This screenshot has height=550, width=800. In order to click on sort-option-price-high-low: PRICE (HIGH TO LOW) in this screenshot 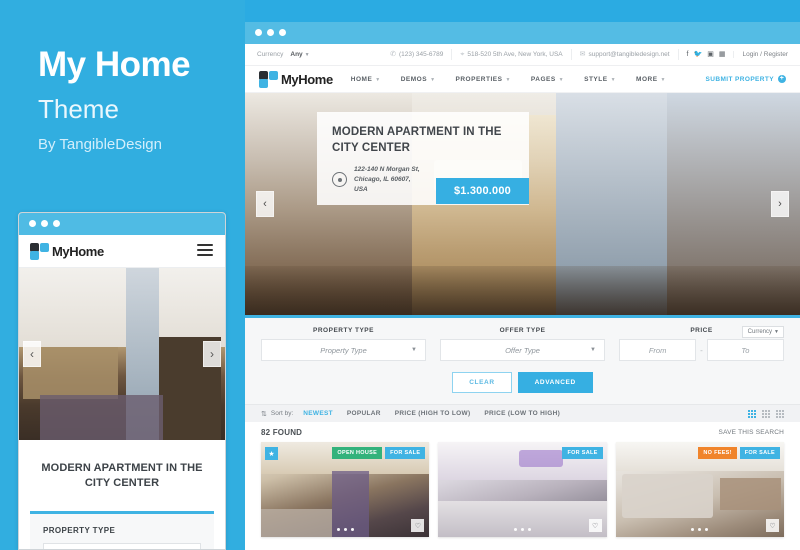, I will do `click(433, 413)`.